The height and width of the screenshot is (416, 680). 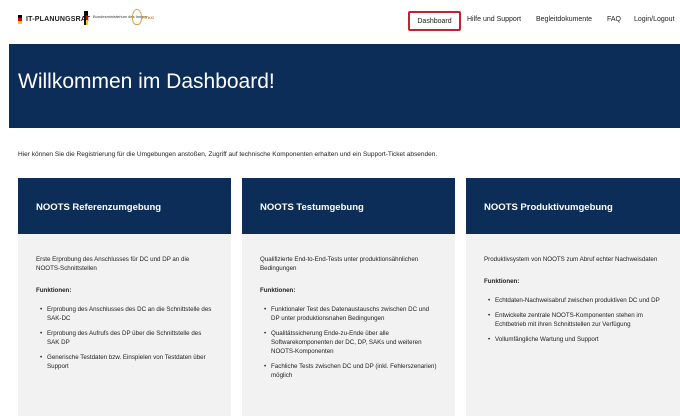 I want to click on fitko-logo-text: FITKO, so click(x=148, y=17).